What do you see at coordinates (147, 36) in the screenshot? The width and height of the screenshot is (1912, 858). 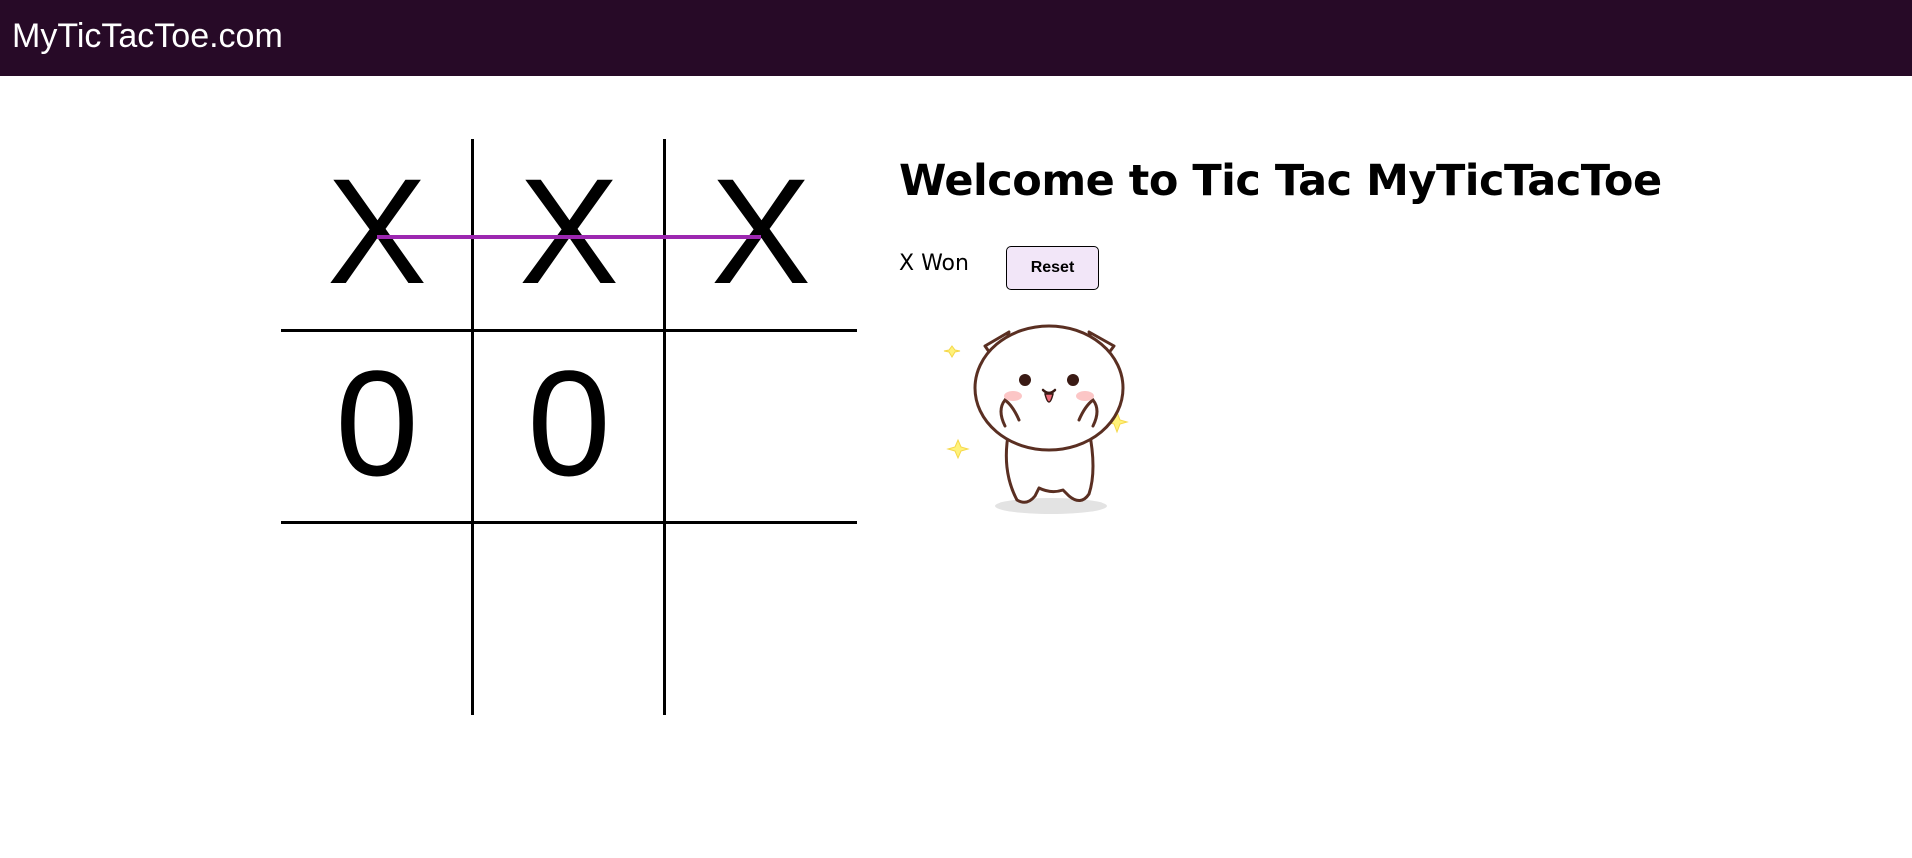 I see `site-logo: MyTicTacToe.com` at bounding box center [147, 36].